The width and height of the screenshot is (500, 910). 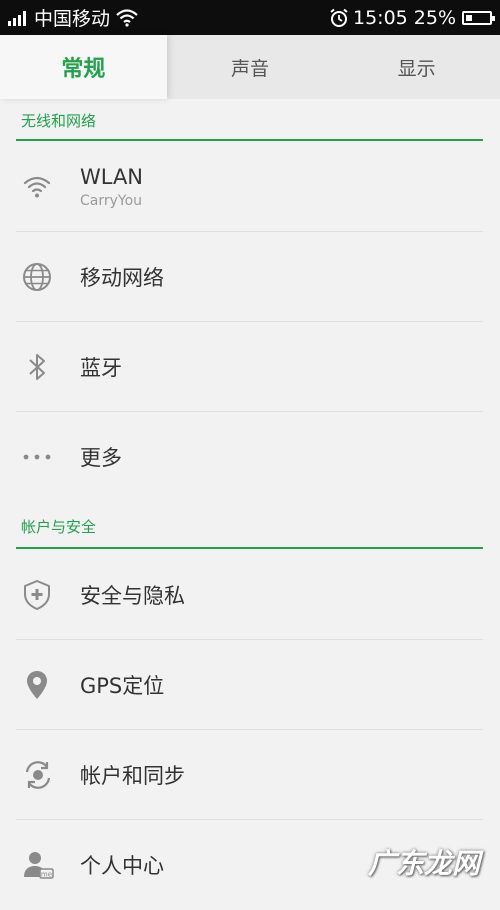 What do you see at coordinates (423, 863) in the screenshot?
I see `watermark-logo: 广东龙网` at bounding box center [423, 863].